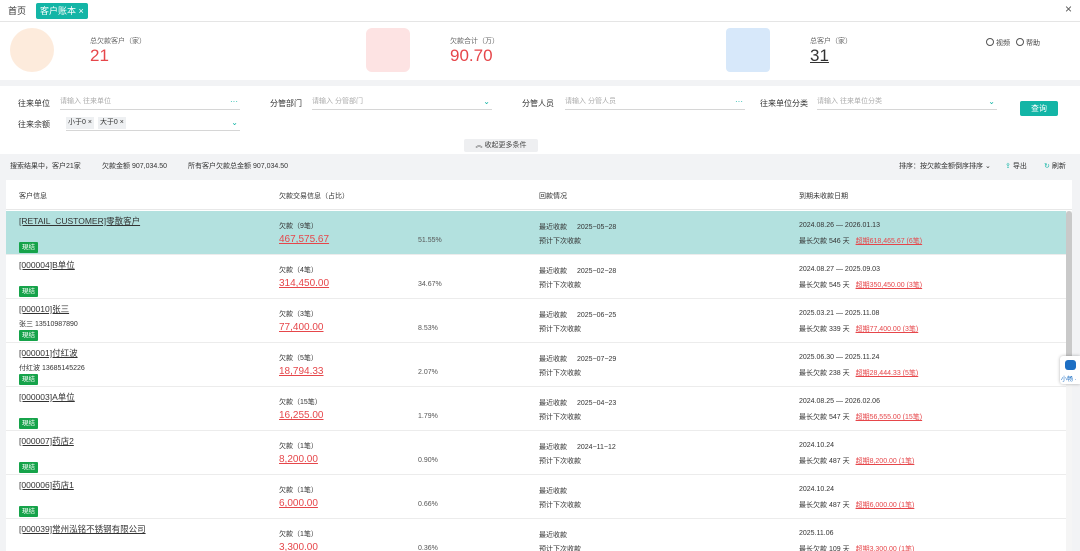  I want to click on card-label: 总客户（家）, so click(831, 41).